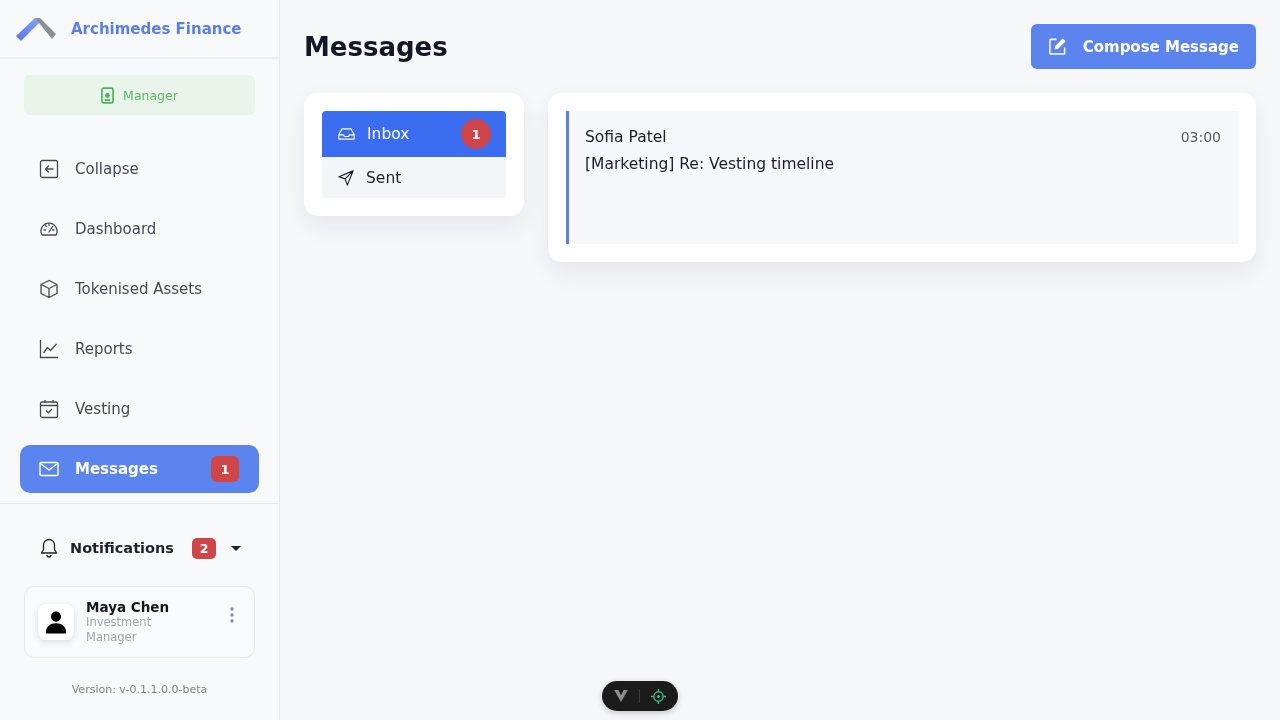 This screenshot has height=720, width=1280. I want to click on role-label: Manager, so click(150, 95).